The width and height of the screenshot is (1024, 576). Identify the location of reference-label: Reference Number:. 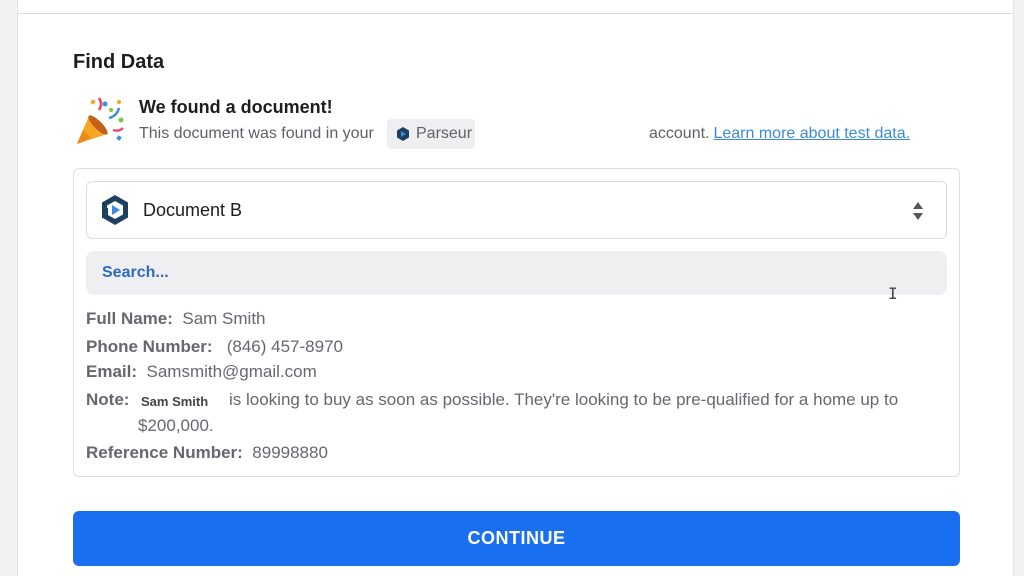
(164, 452).